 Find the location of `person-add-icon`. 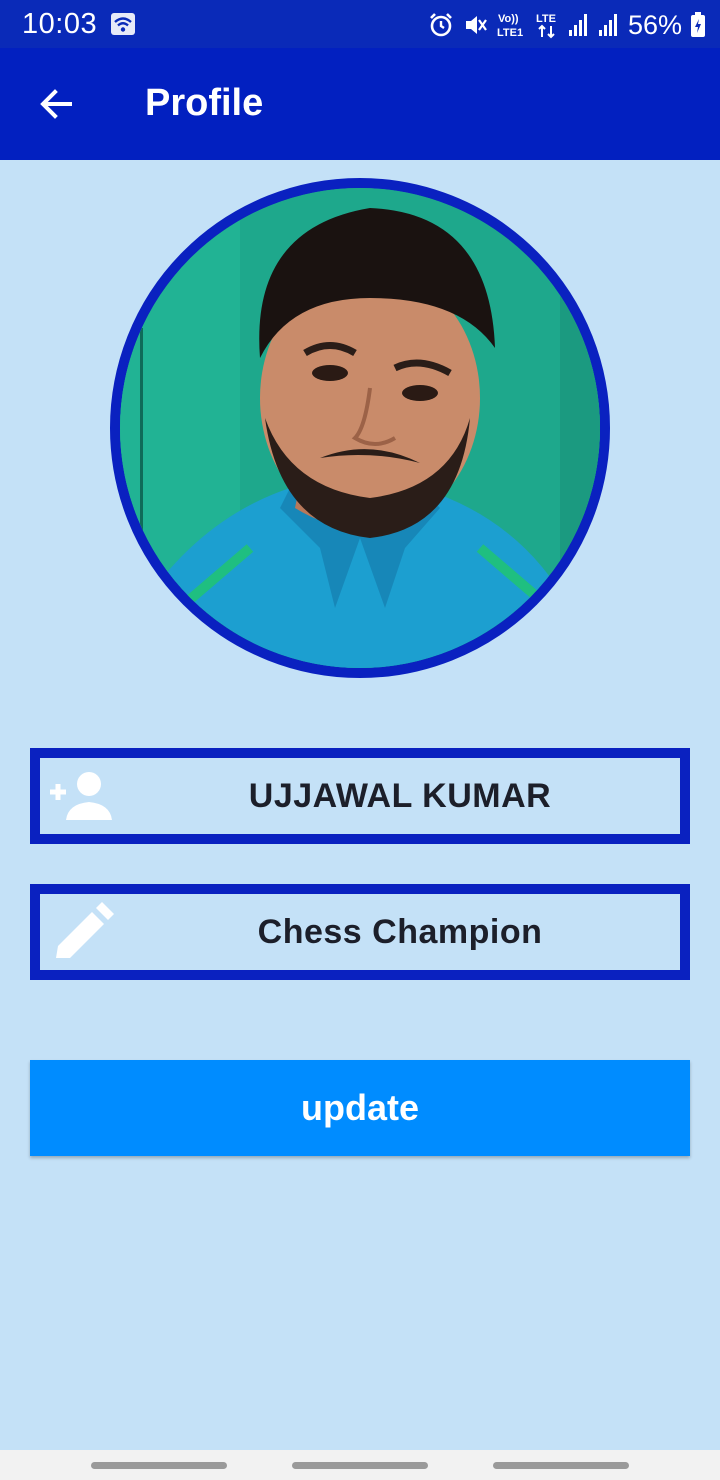

person-add-icon is located at coordinates (81, 797).